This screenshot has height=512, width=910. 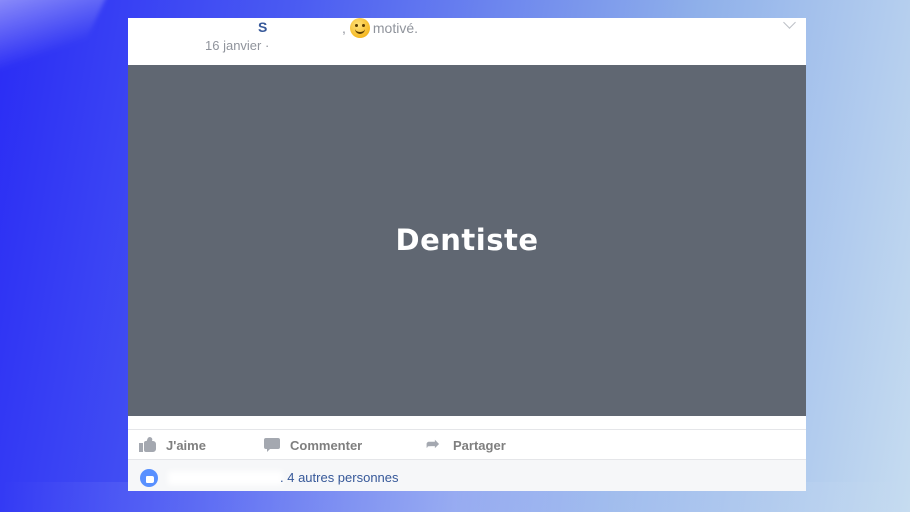 I want to click on like-badge-icon, so click(x=149, y=478).